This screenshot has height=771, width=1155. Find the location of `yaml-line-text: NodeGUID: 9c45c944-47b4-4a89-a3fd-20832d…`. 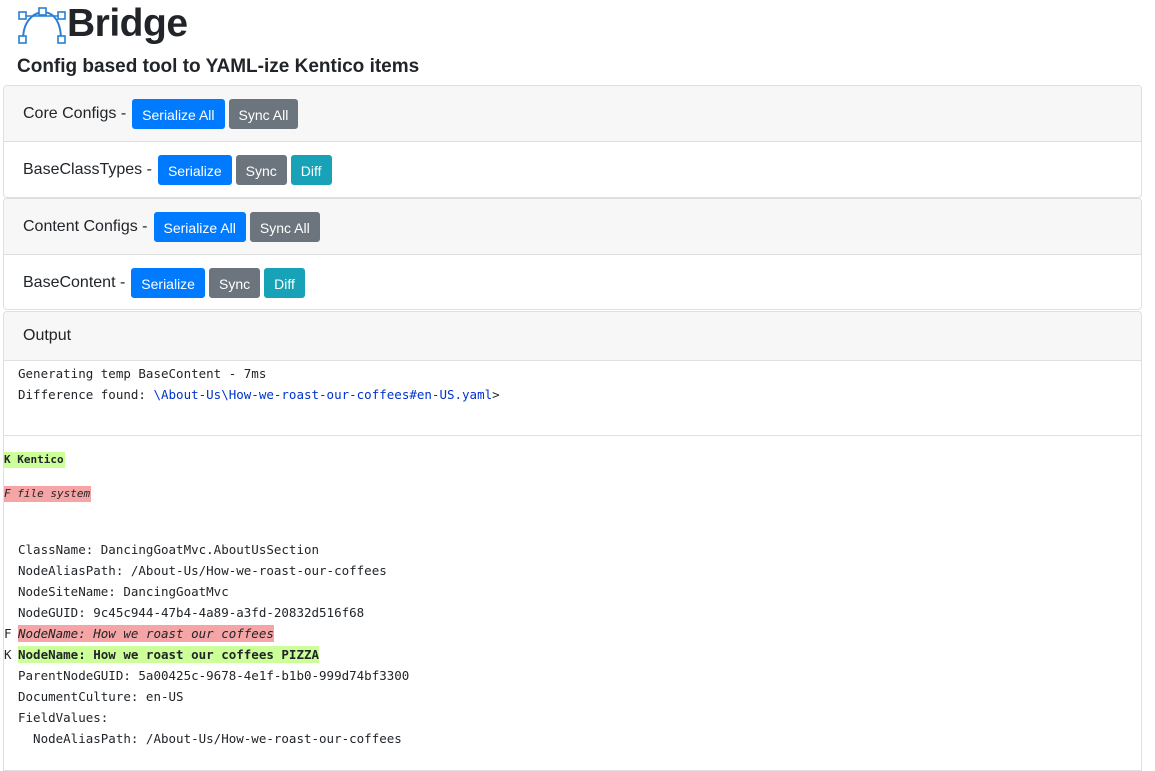

yaml-line-text: NodeGUID: 9c45c944-47b4-4a89-a3fd-20832d… is located at coordinates (191, 612).